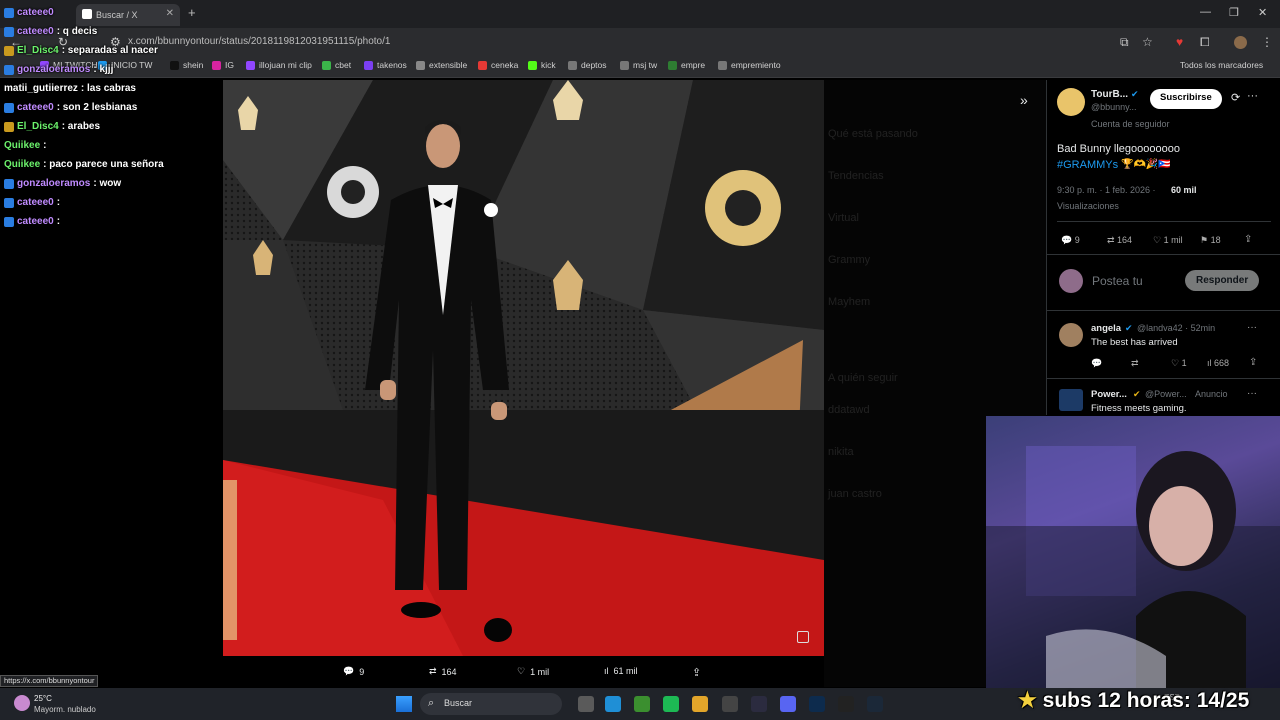  What do you see at coordinates (1146, 700) in the screenshot?
I see `subs-goal-text: subs 12 horas: 14/25` at bounding box center [1146, 700].